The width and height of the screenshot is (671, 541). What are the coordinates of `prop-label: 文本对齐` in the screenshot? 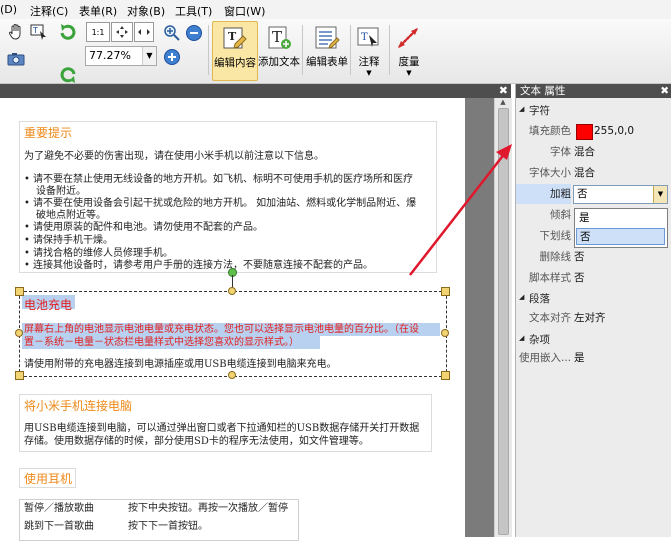 It's located at (550, 318).